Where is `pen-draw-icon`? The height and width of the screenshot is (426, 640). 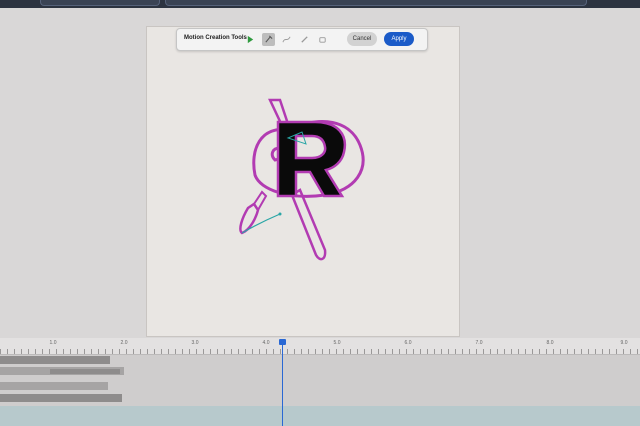 pen-draw-icon is located at coordinates (269, 39).